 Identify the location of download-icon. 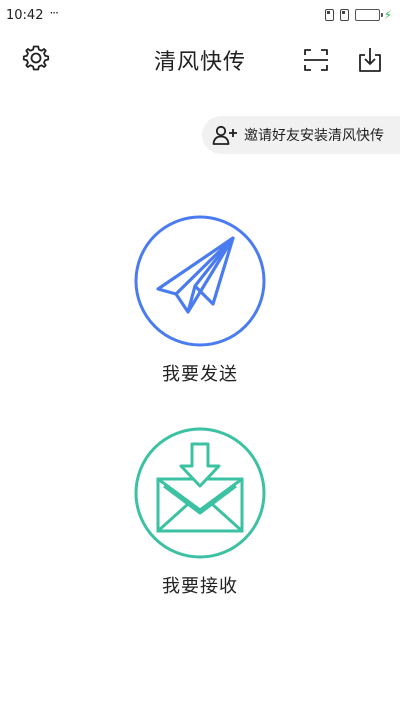
(370, 60).